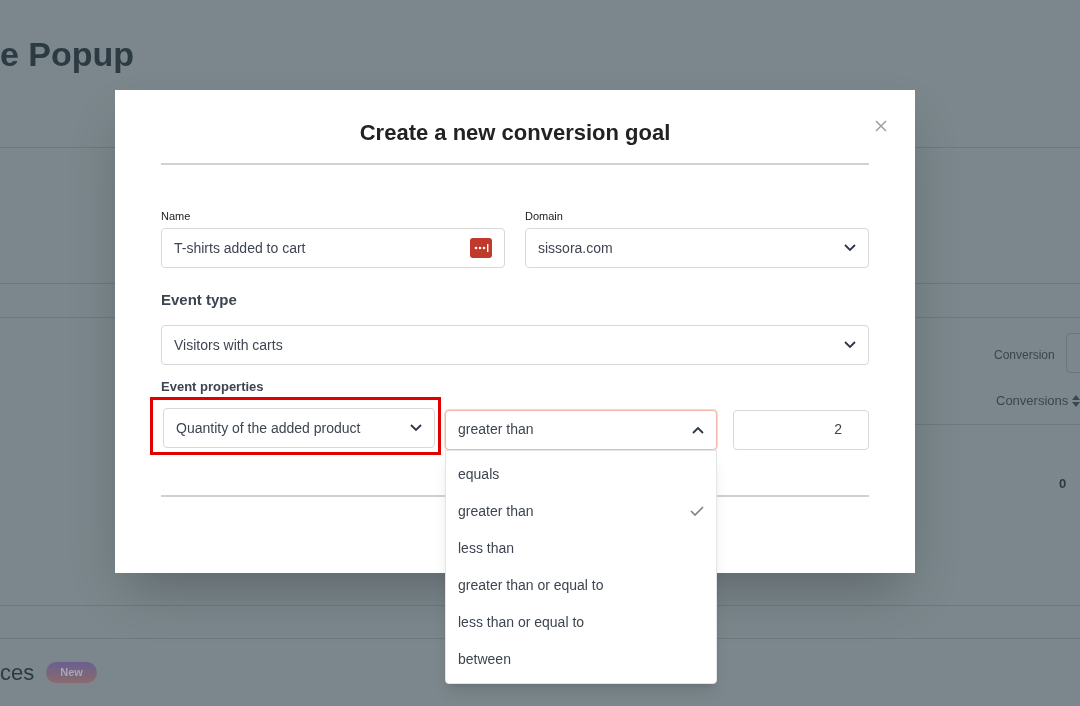 Image resolution: width=1080 pixels, height=706 pixels. I want to click on page-title: e Popup, so click(67, 54).